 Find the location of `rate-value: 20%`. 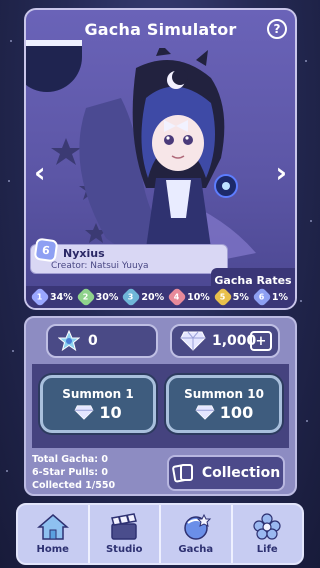

rate-value: 20% is located at coordinates (153, 297).